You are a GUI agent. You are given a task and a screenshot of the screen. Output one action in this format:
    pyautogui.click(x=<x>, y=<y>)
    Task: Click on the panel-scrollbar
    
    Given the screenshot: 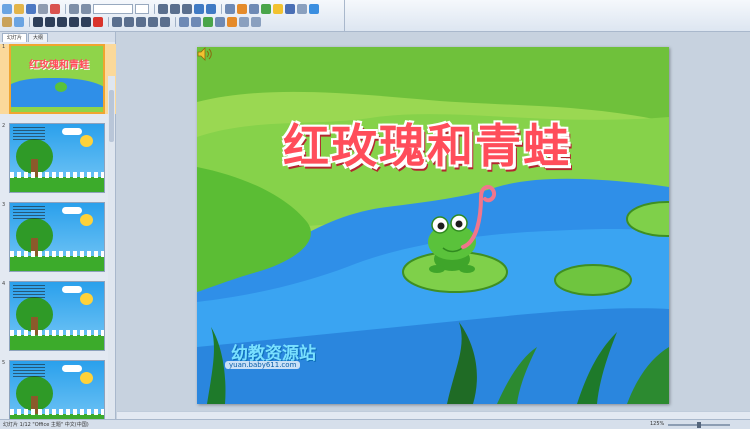 What is the action you would take?
    pyautogui.click(x=111, y=252)
    